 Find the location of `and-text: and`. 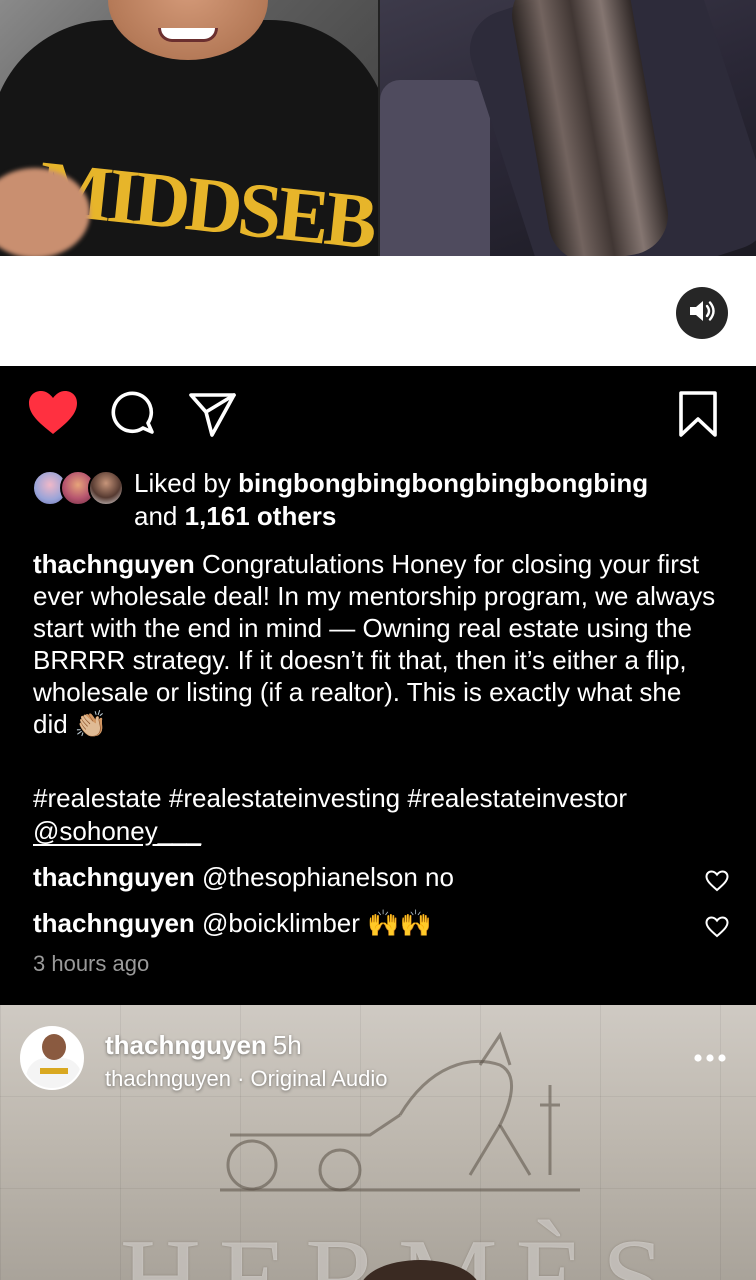

and-text: and is located at coordinates (156, 516).